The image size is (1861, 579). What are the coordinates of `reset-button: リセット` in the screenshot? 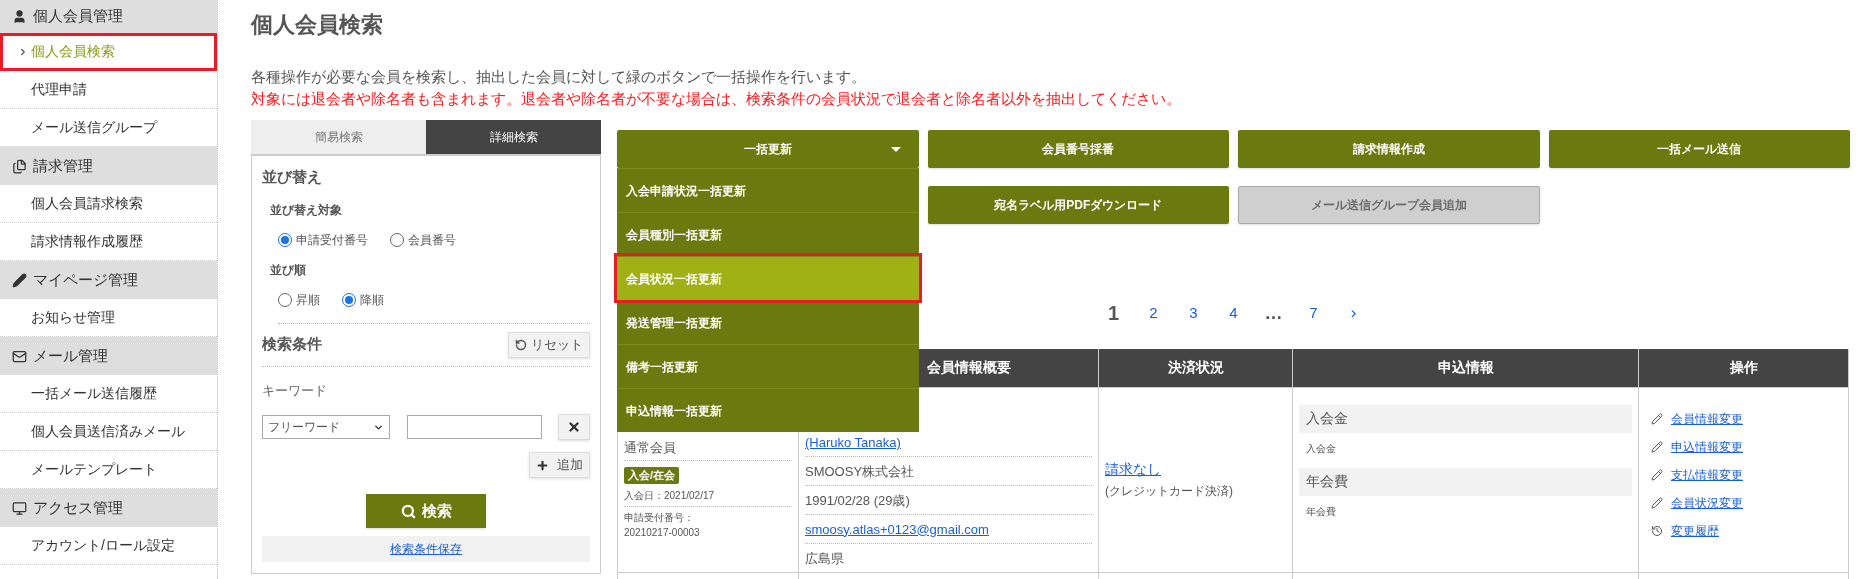 It's located at (549, 344).